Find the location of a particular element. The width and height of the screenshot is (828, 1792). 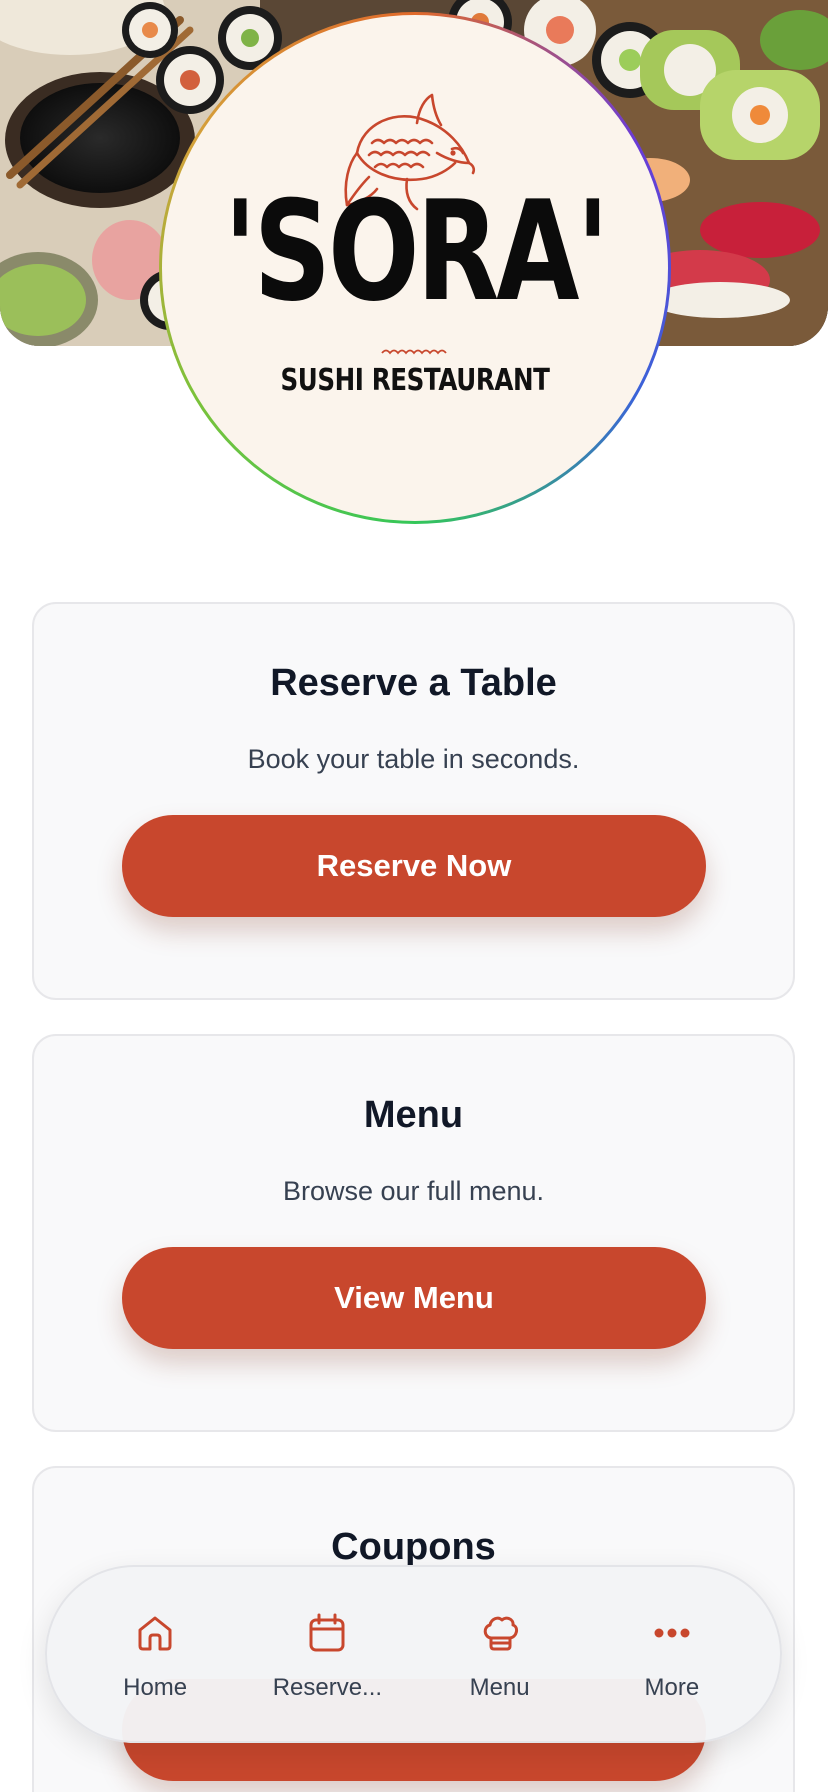

nav-item-more: More is located at coordinates (672, 1654).